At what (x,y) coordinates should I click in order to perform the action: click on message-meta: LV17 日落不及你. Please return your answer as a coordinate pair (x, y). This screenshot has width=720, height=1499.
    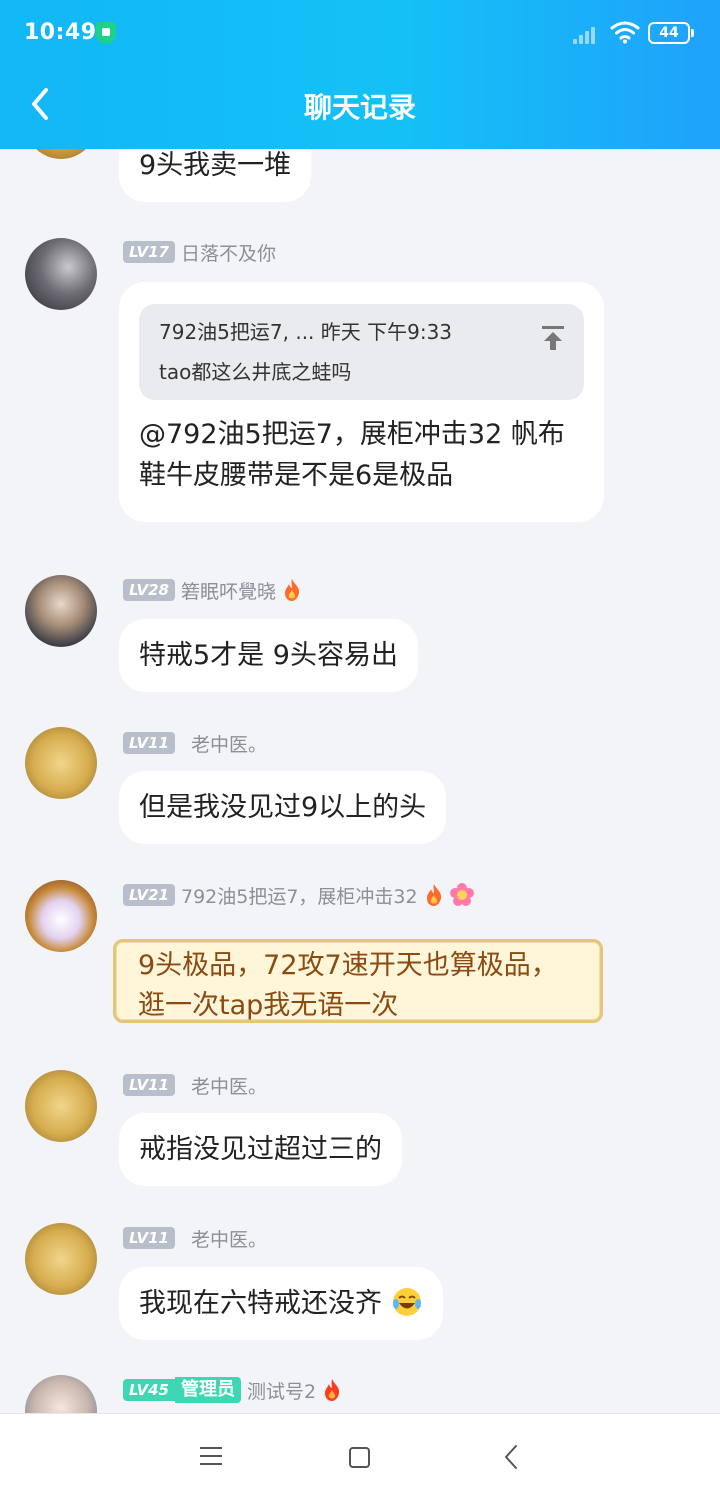
    Looking at the image, I should click on (199, 252).